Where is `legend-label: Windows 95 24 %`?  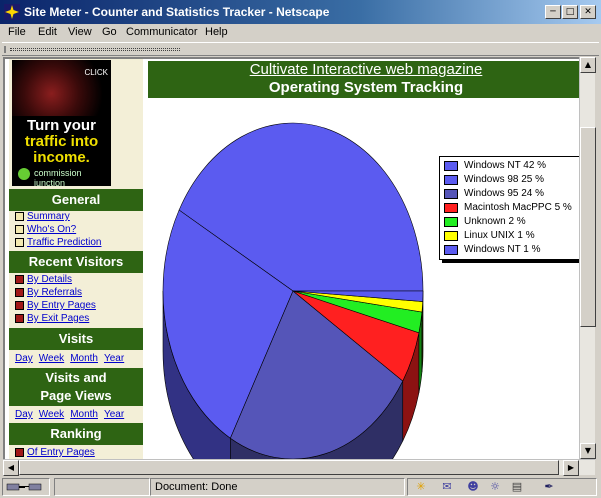
legend-label: Windows 95 24 % is located at coordinates (504, 193).